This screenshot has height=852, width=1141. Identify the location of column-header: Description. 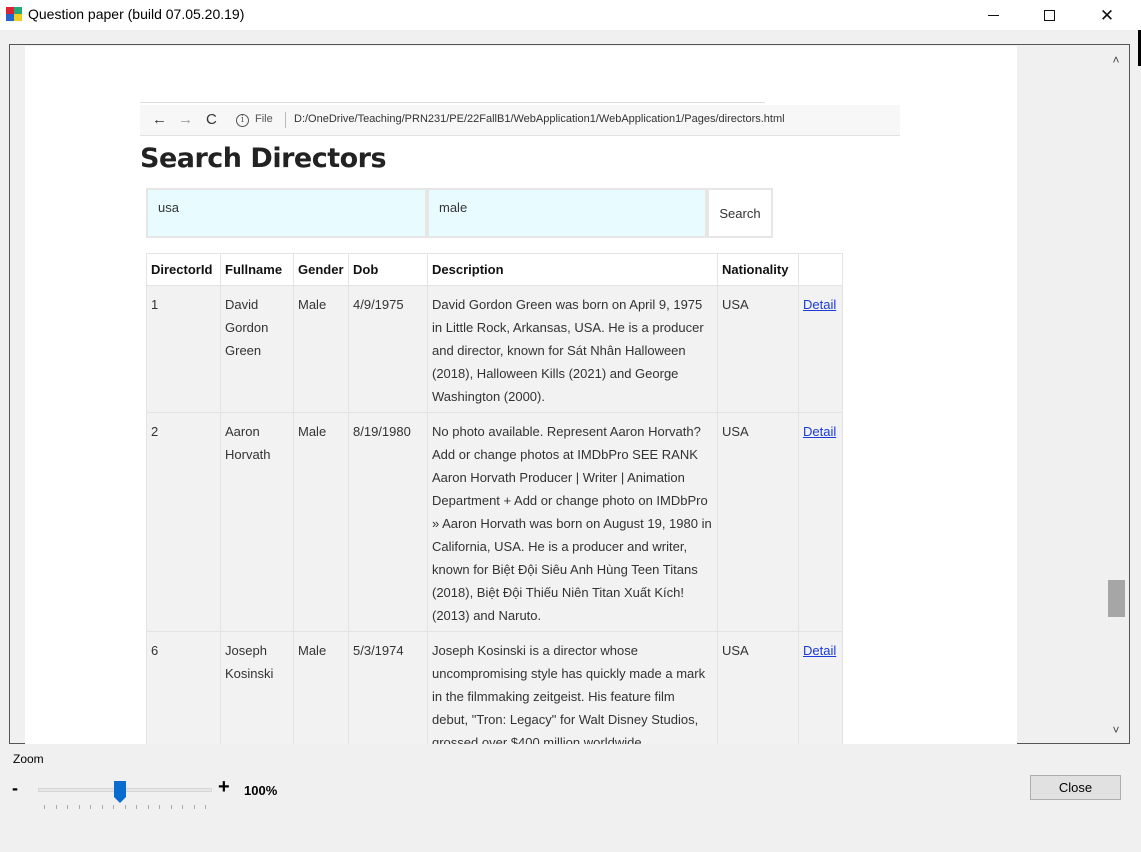
(572, 269).